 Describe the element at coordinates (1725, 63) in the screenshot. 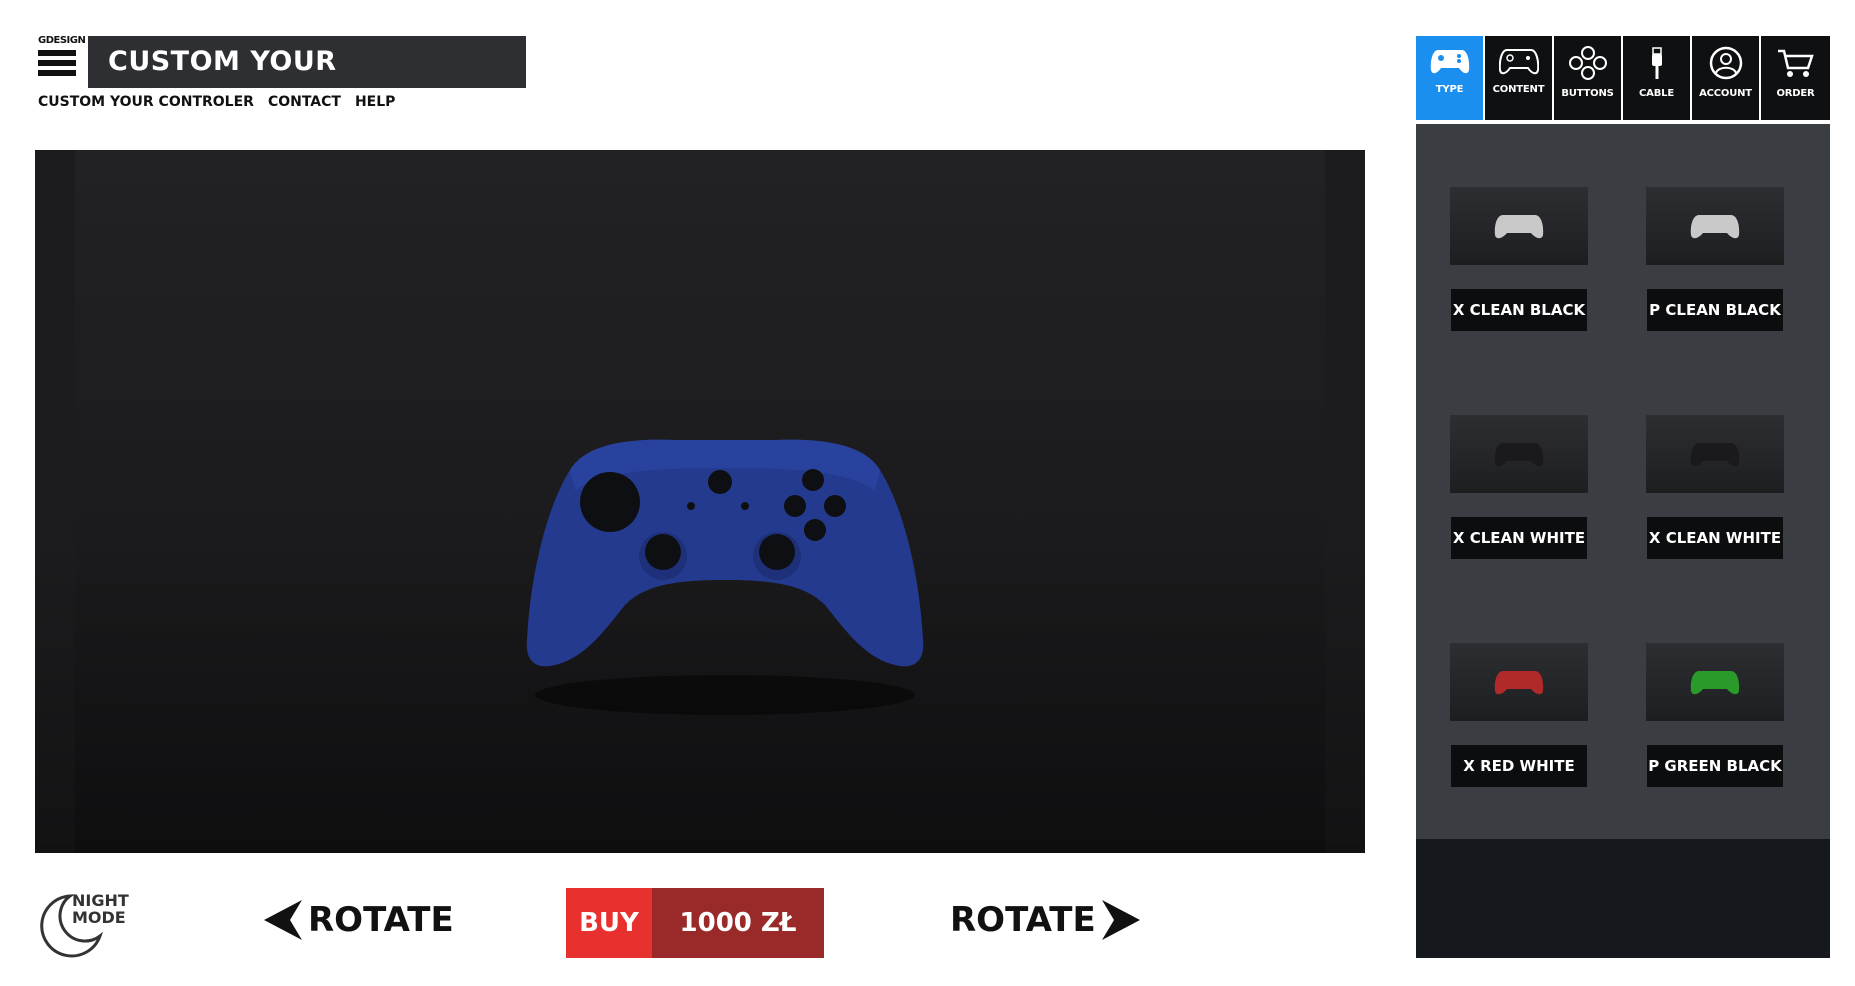

I see `account-icon` at that location.